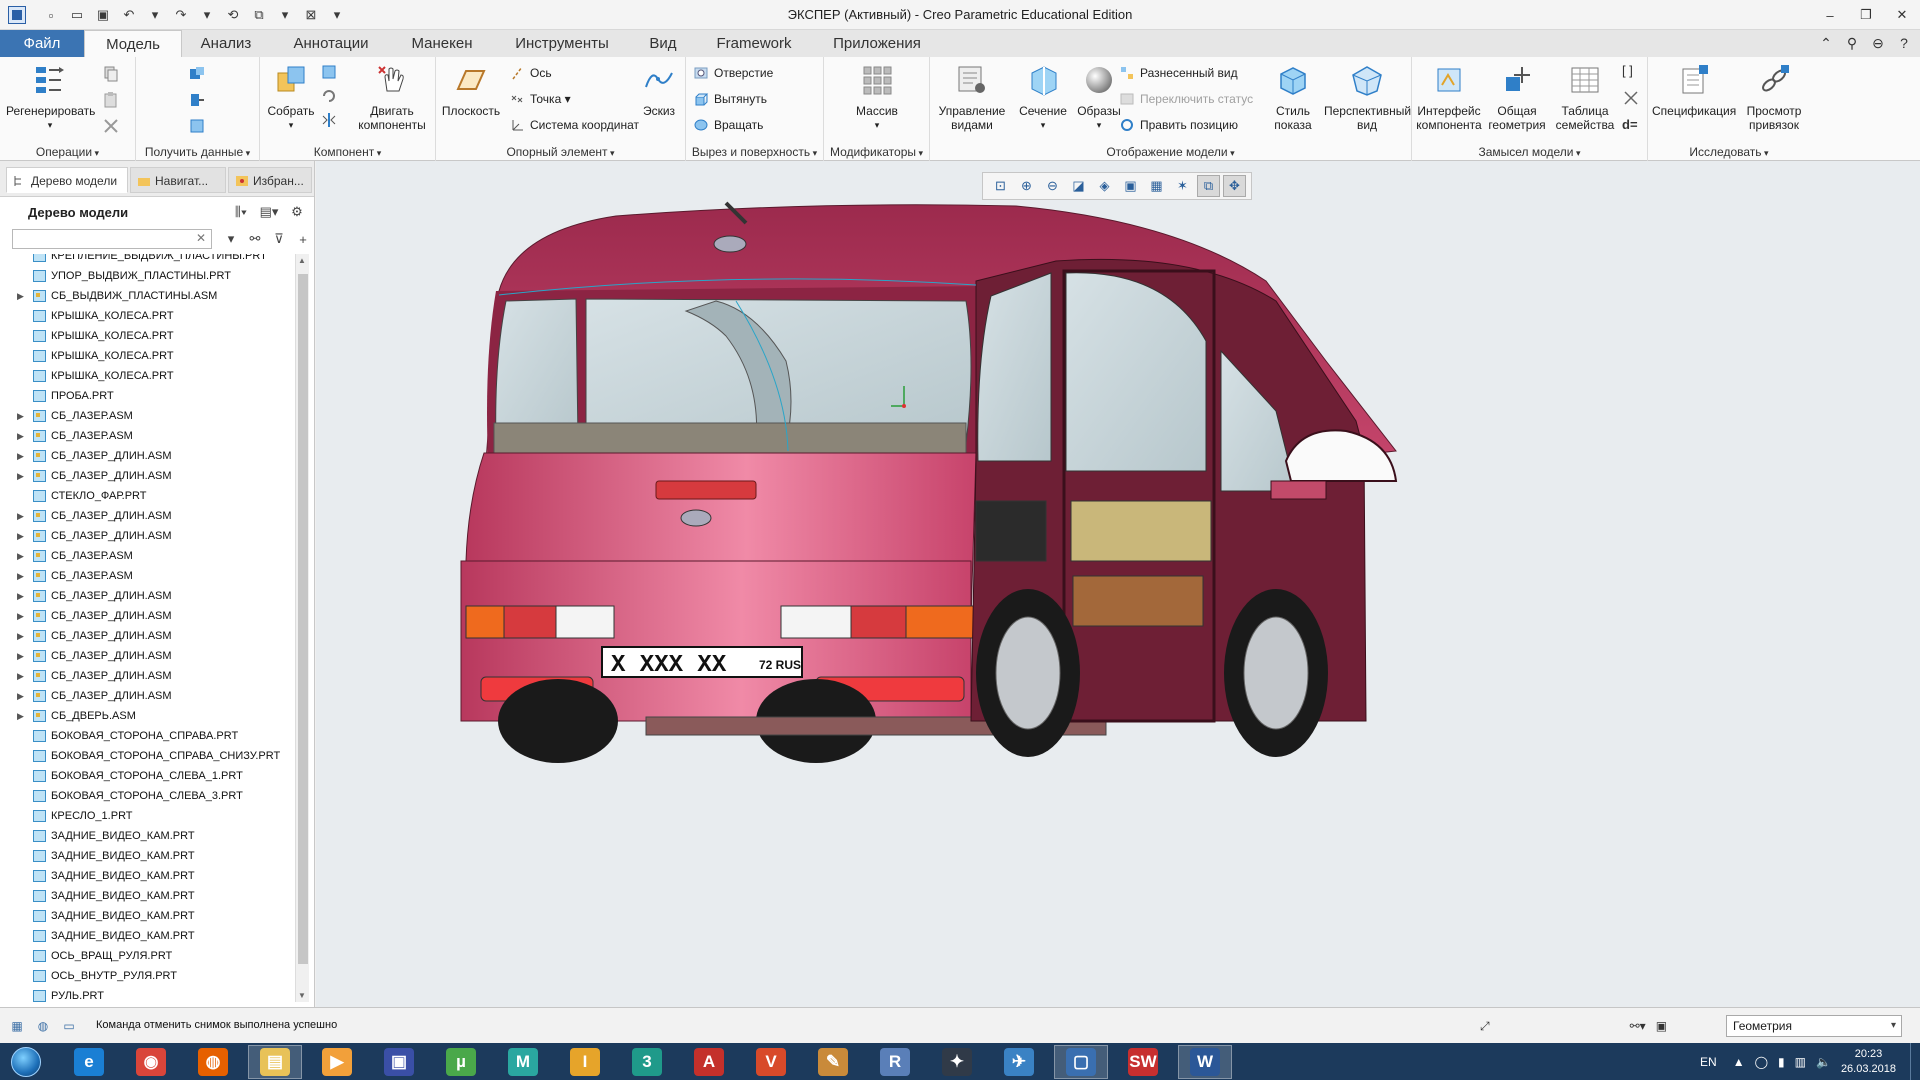 The height and width of the screenshot is (1080, 1920). I want to click on customize-qat-icon: ▾, so click(337, 15).